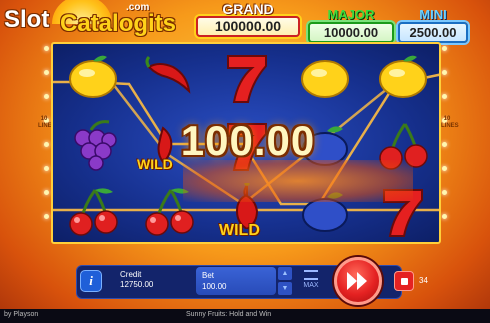  I want to click on coins-icon, so click(311, 275).